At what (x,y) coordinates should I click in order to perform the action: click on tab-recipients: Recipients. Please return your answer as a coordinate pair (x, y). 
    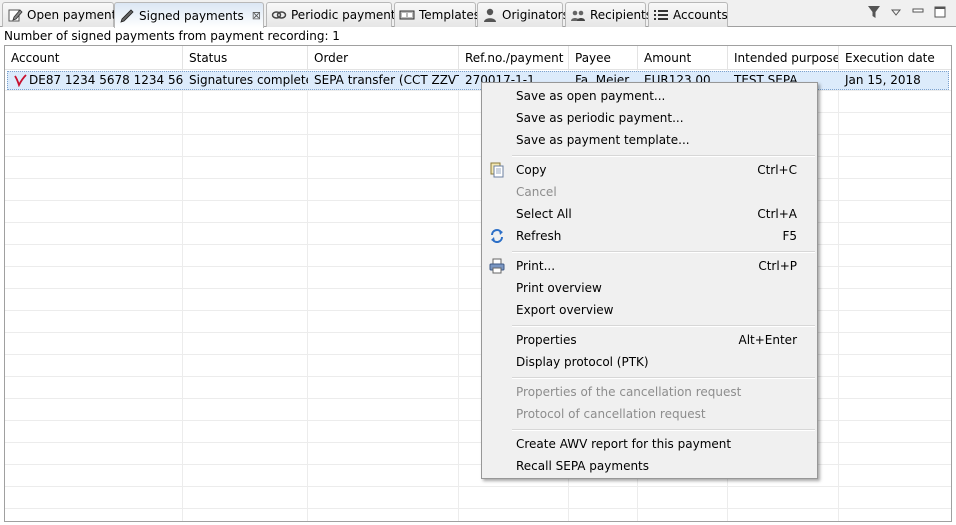
    Looking at the image, I should click on (608, 14).